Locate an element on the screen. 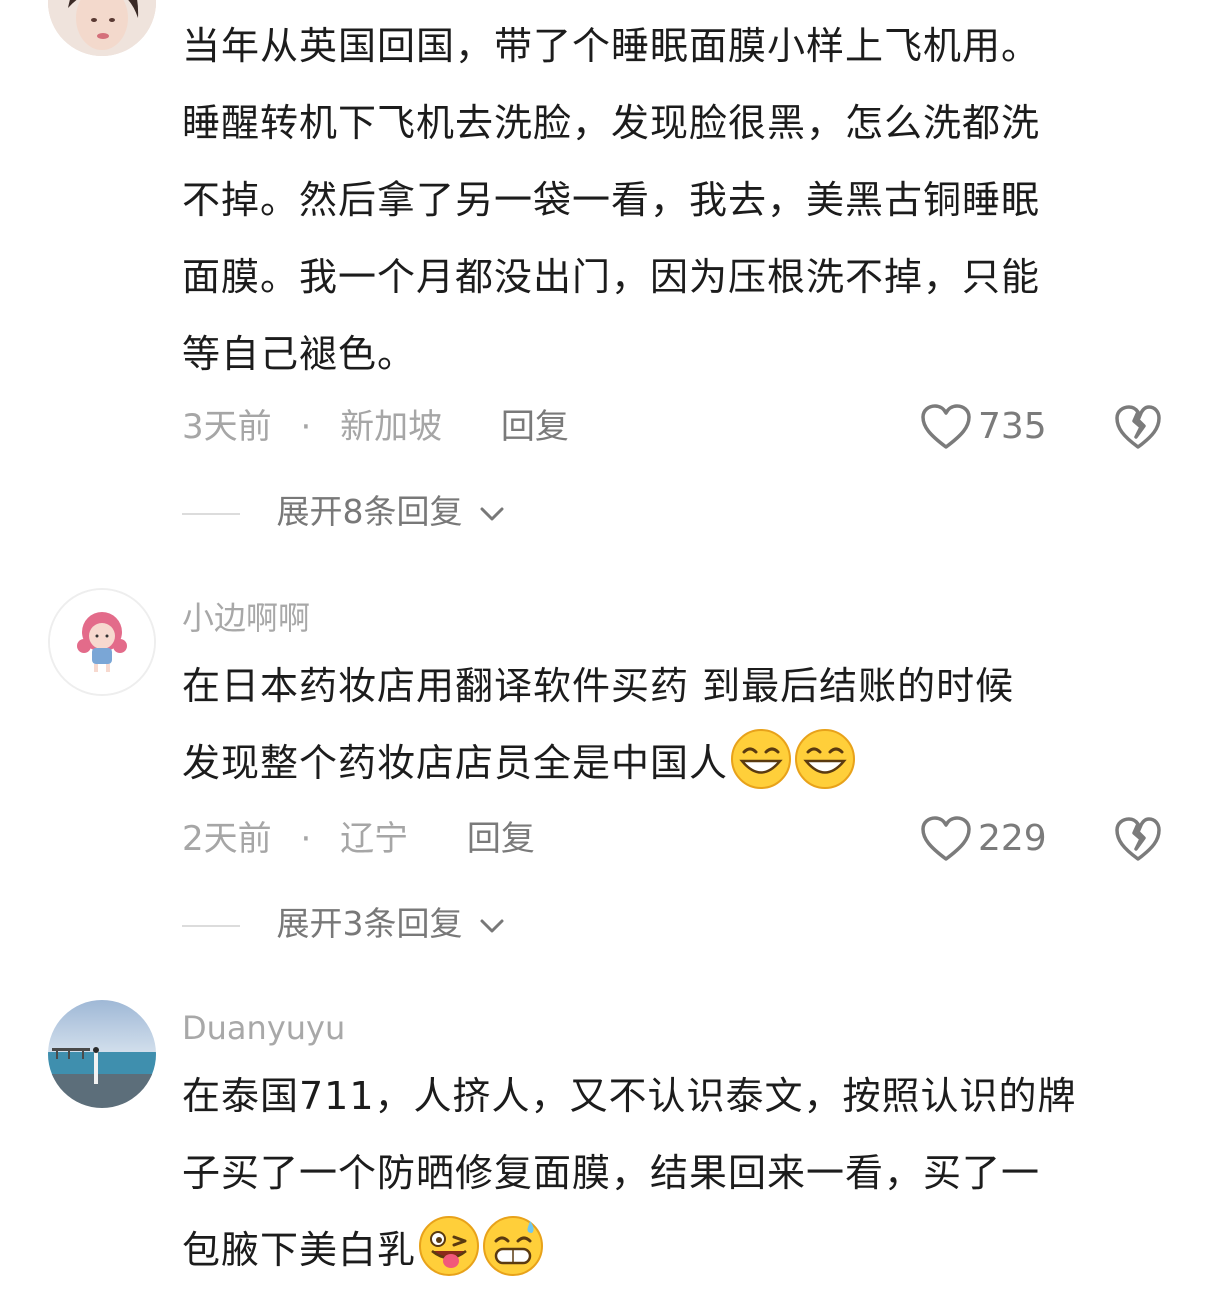  comment-text: 在日本药妆店用翻译软件买药 到最后结账的时候 发现整个药妆店店员全是中国人 is located at coordinates (674, 725).